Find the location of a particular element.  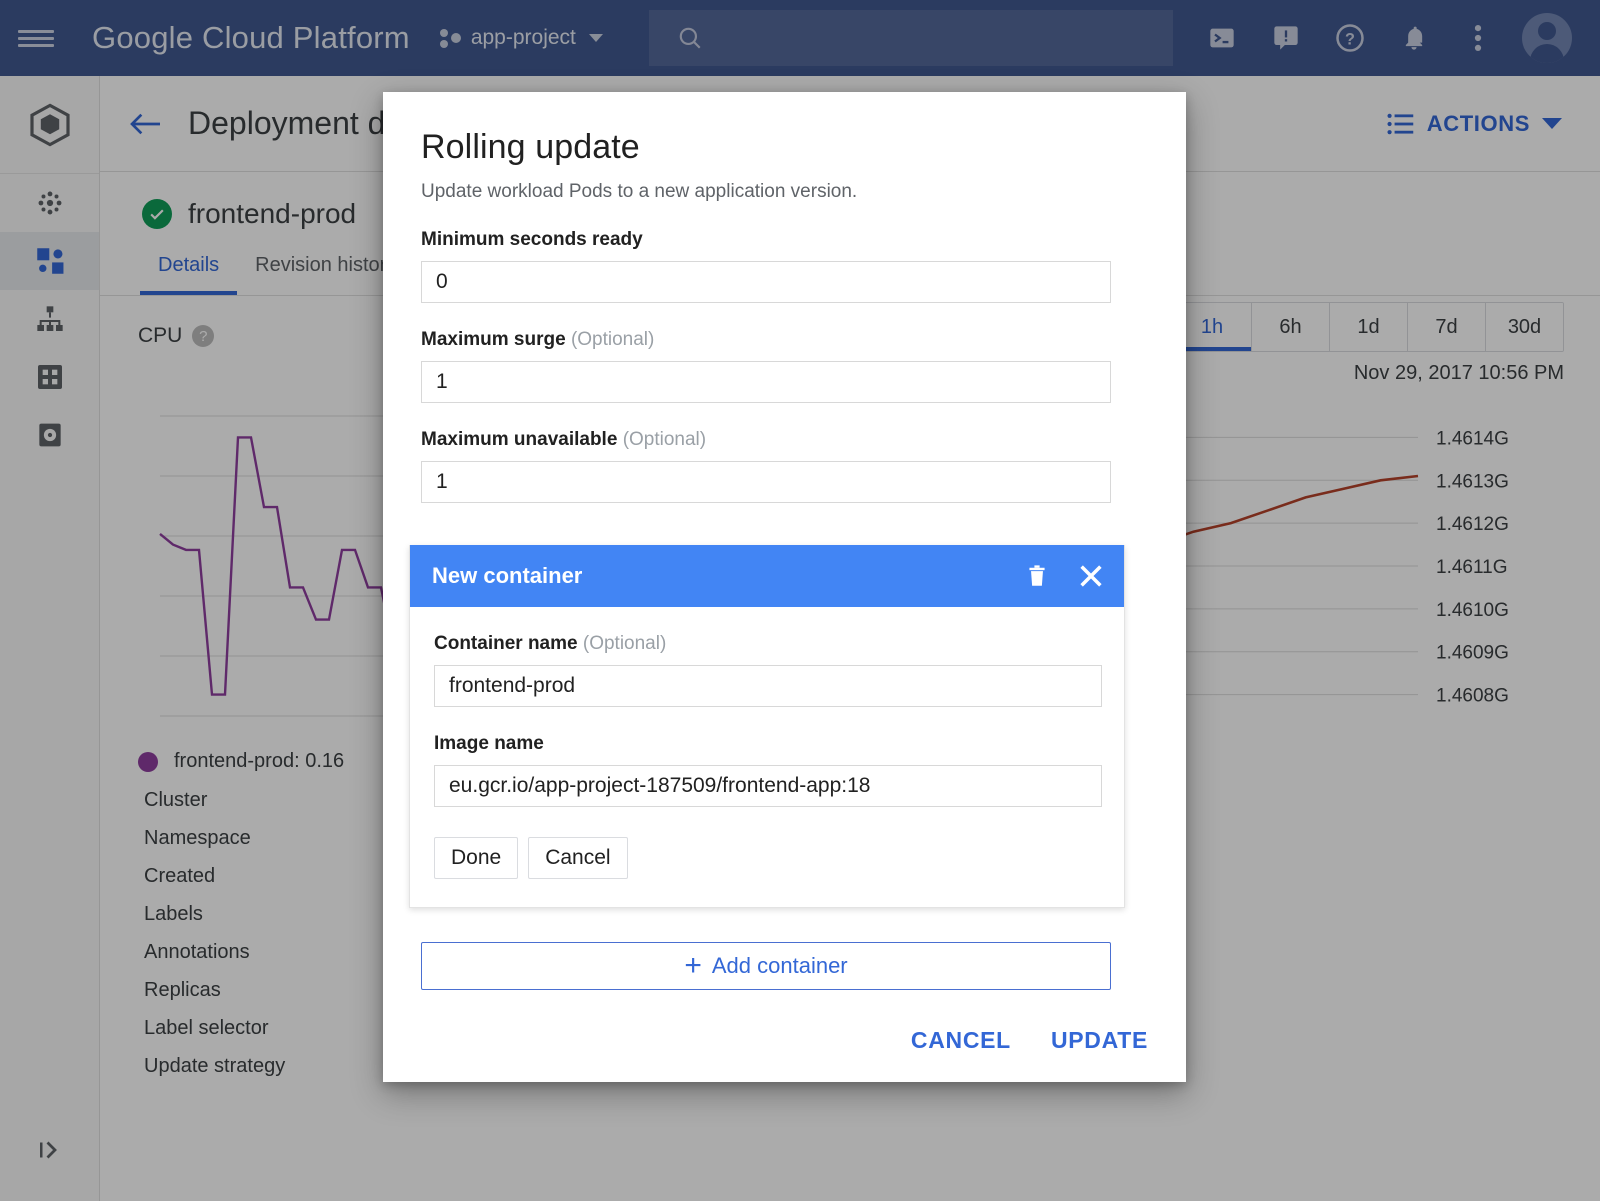

add-container-label: Add container is located at coordinates (779, 965).